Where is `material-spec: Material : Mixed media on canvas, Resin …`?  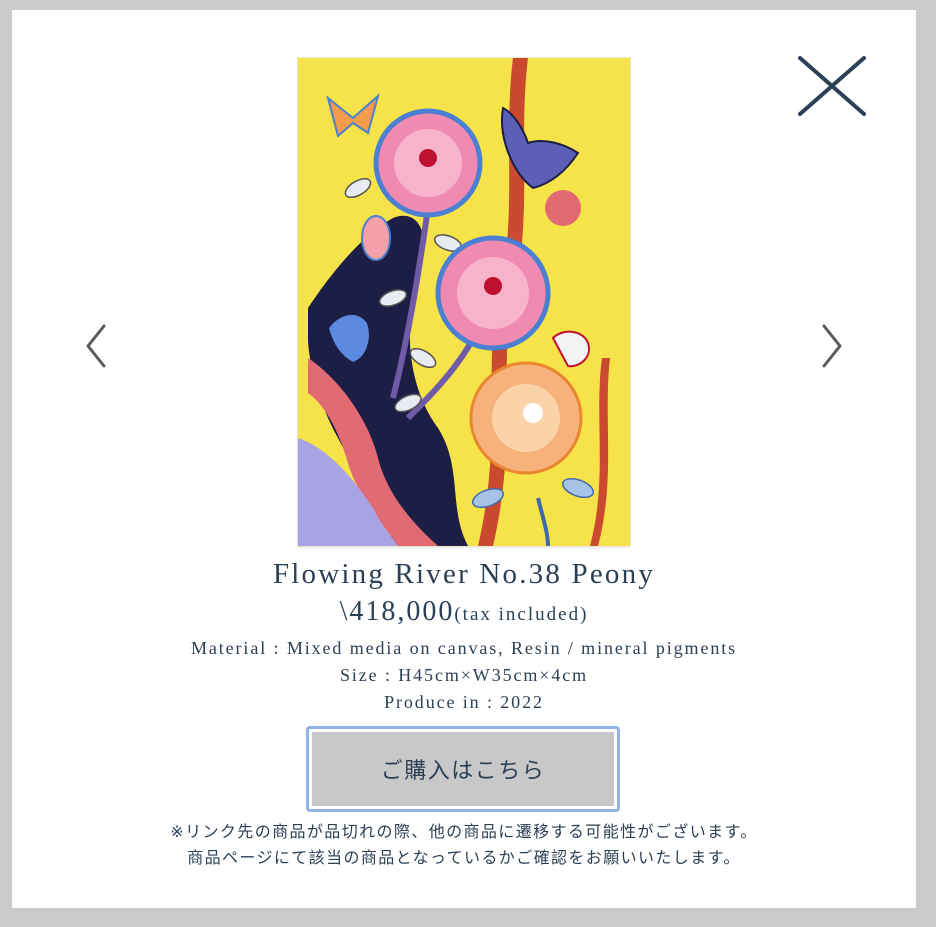
material-spec: Material : Mixed media on canvas, Resin … is located at coordinates (464, 648).